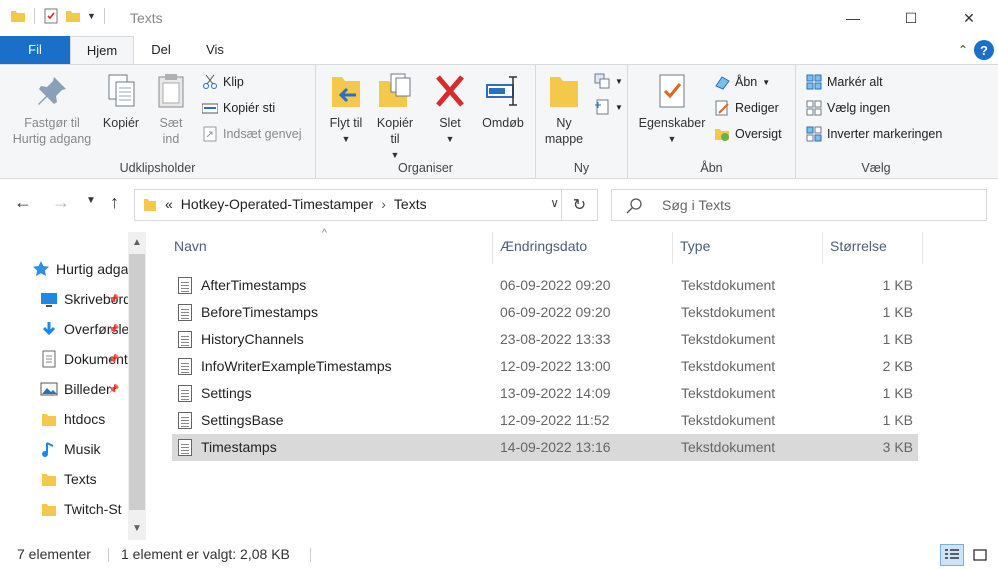 This screenshot has width=998, height=569. I want to click on properties-button: Egenskaber ▼, so click(672, 109).